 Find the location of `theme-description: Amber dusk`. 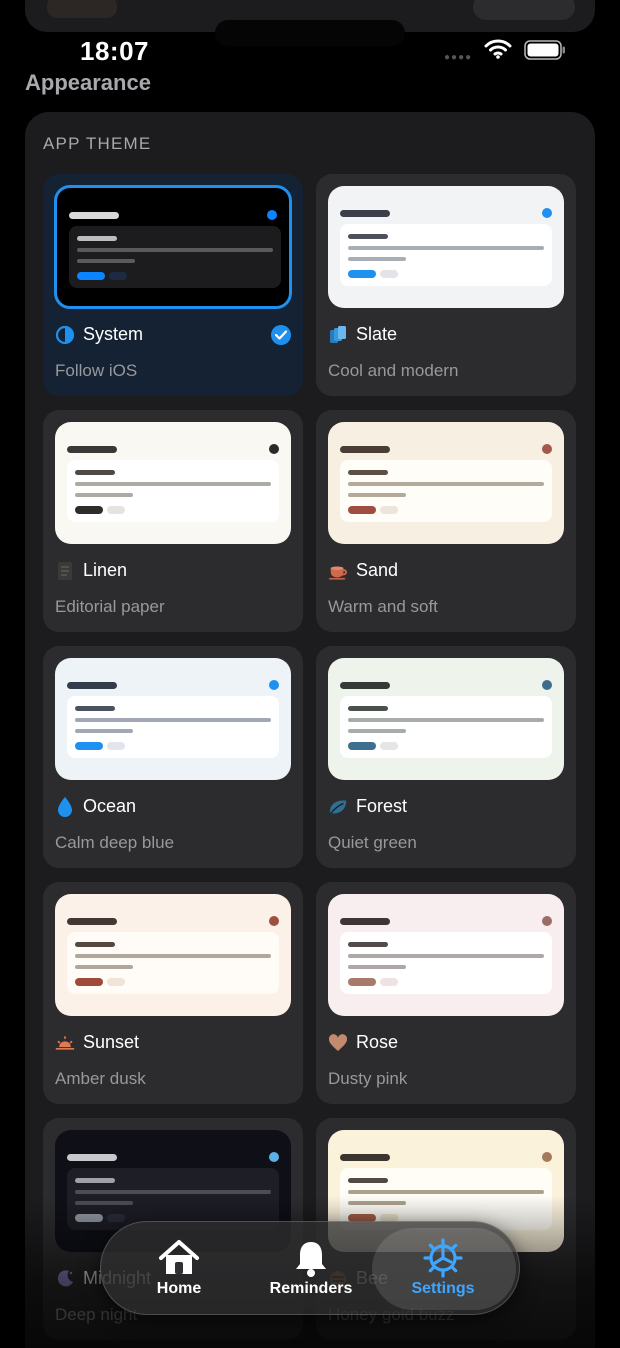

theme-description: Amber dusk is located at coordinates (100, 1078).